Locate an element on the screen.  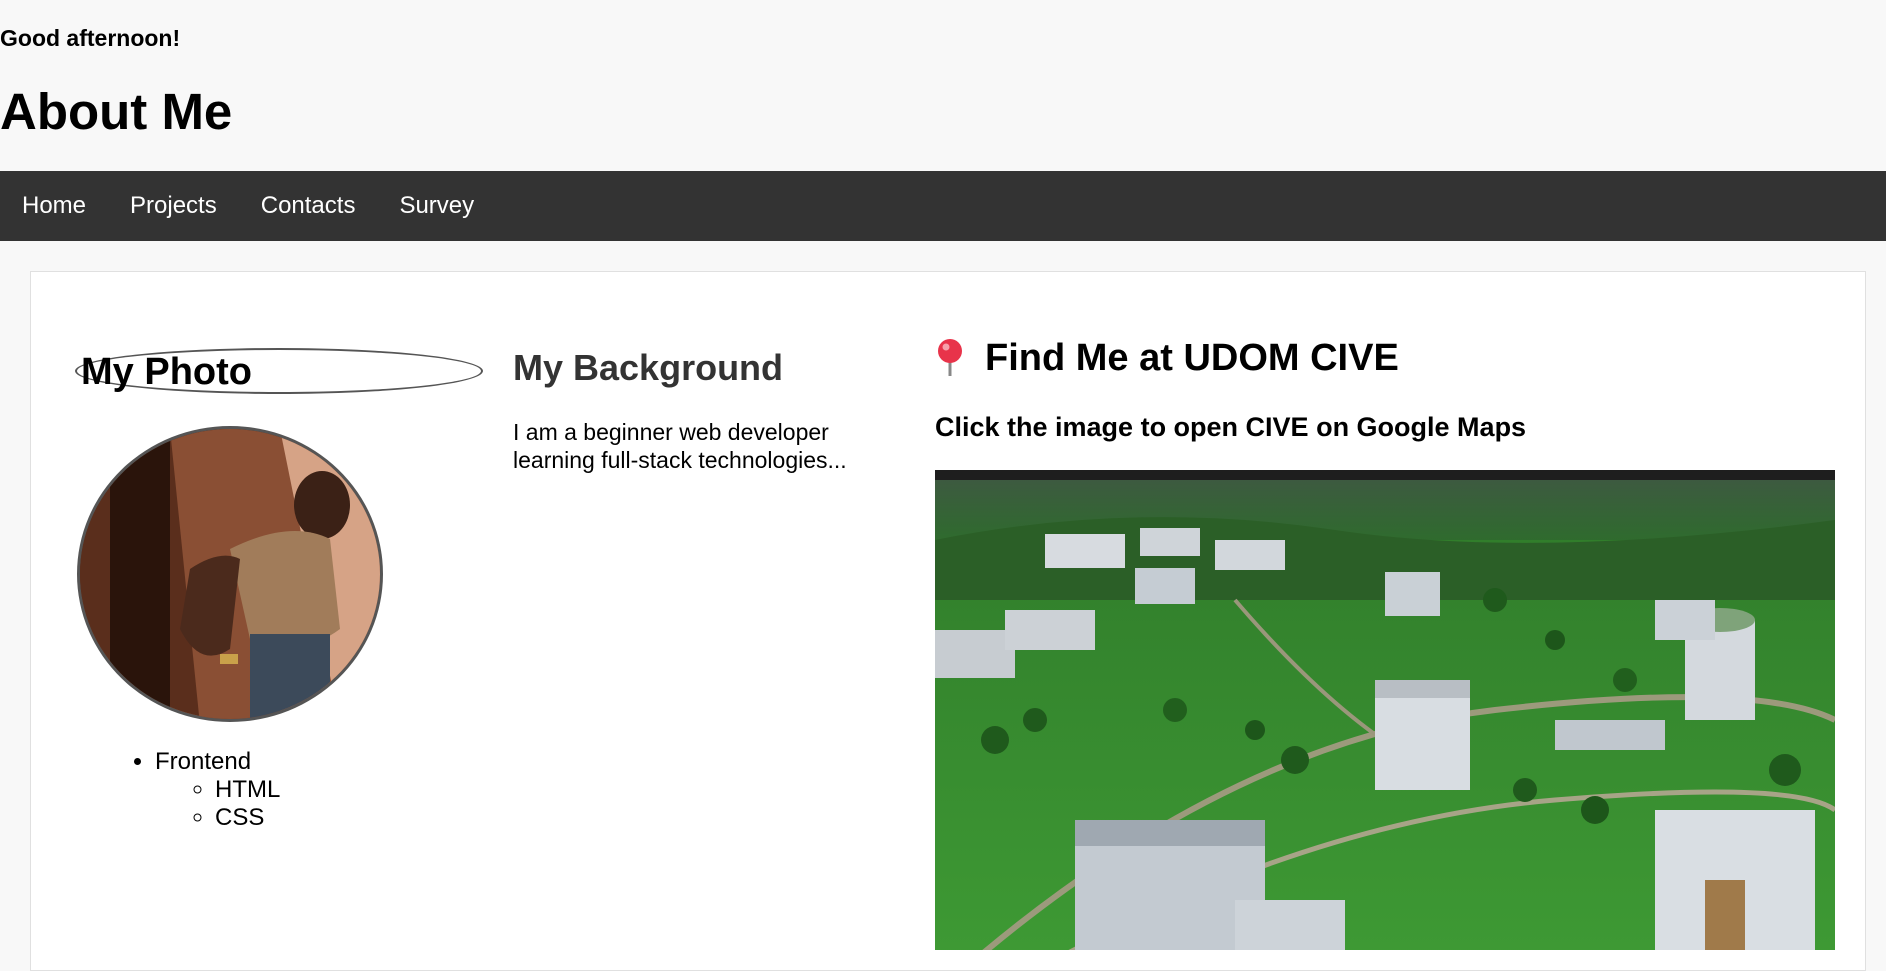
page-title: About Me is located at coordinates (116, 111).